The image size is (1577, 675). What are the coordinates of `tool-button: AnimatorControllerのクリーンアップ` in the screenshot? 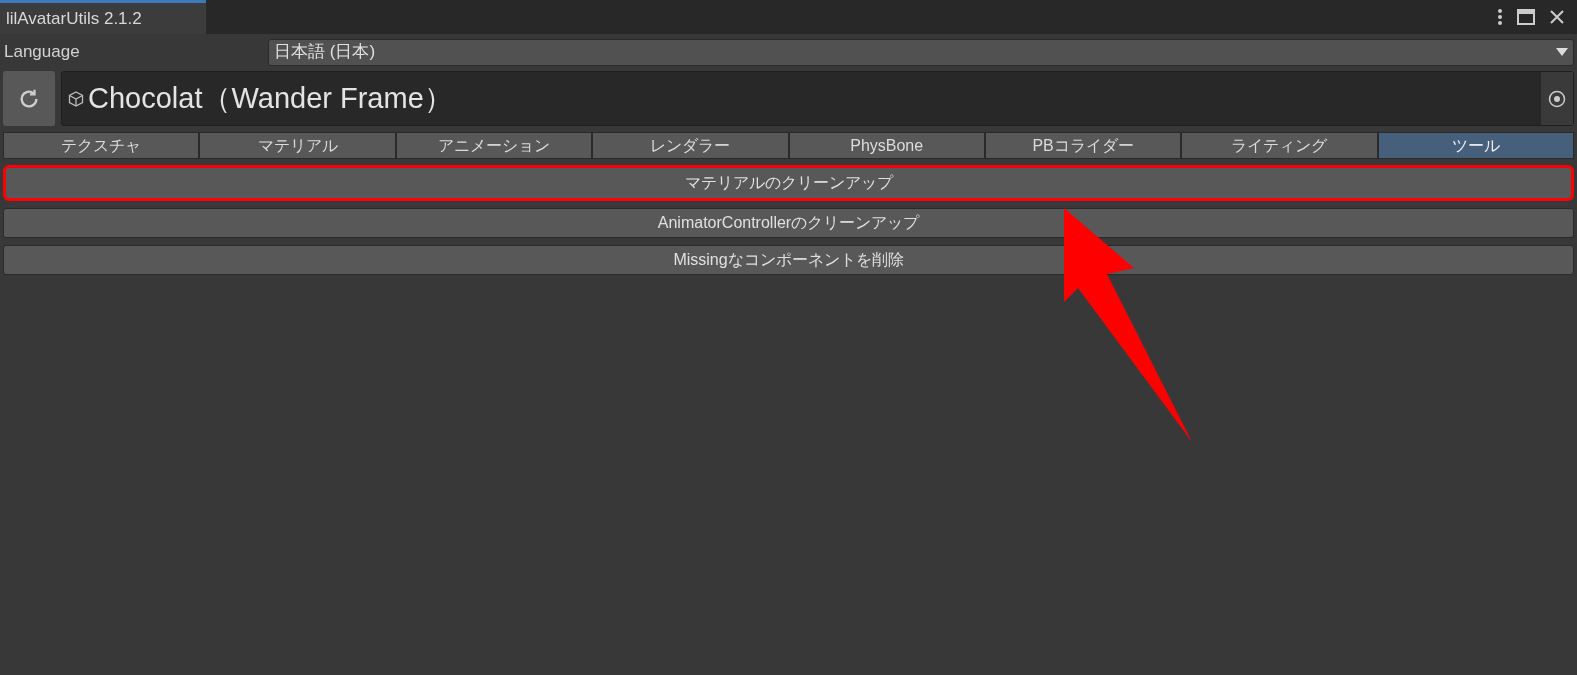 It's located at (788, 223).